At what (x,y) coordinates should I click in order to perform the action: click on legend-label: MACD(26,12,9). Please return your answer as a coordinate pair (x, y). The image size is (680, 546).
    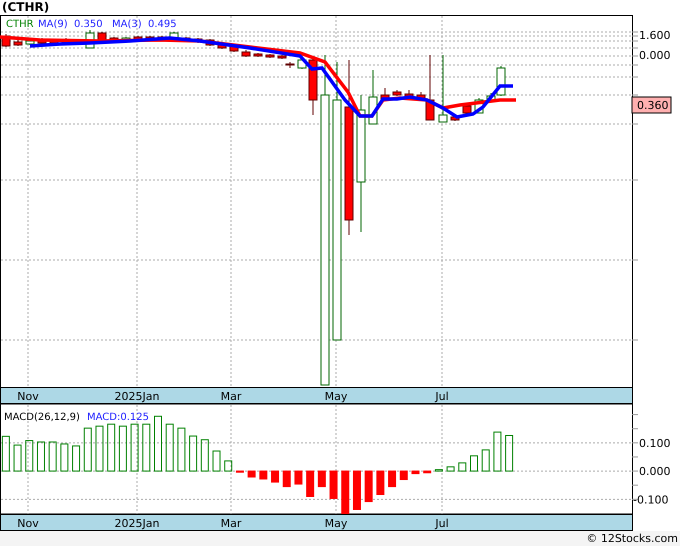
    Looking at the image, I should click on (42, 417).